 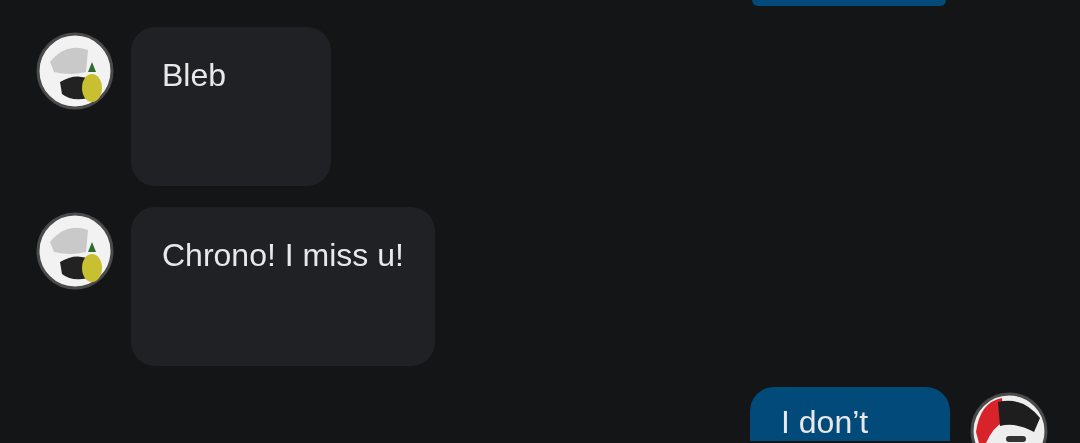 I want to click on message-text: Bleb, so click(x=195, y=75).